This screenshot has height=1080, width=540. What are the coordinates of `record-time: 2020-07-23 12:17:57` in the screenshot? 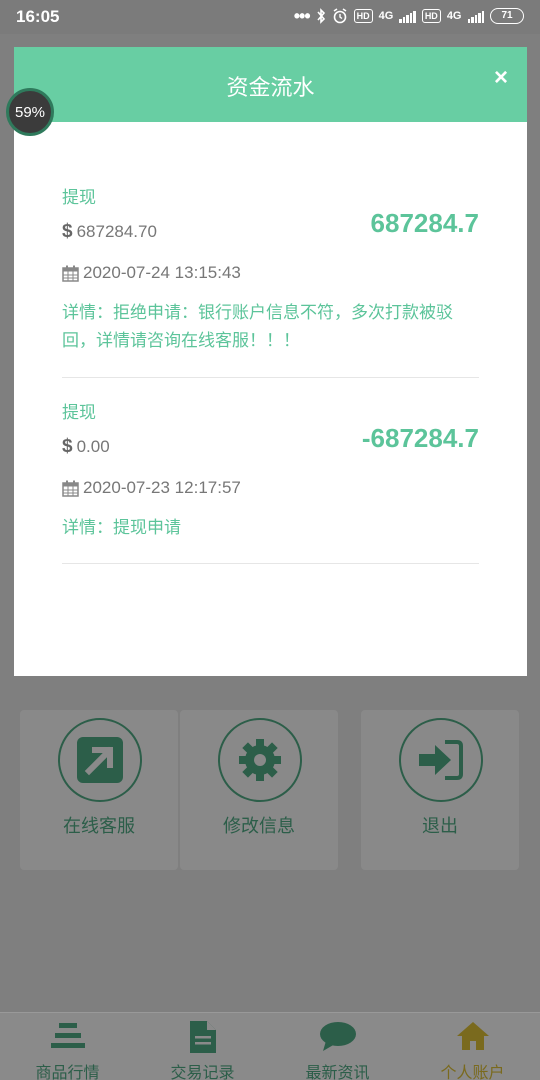 It's located at (151, 488).